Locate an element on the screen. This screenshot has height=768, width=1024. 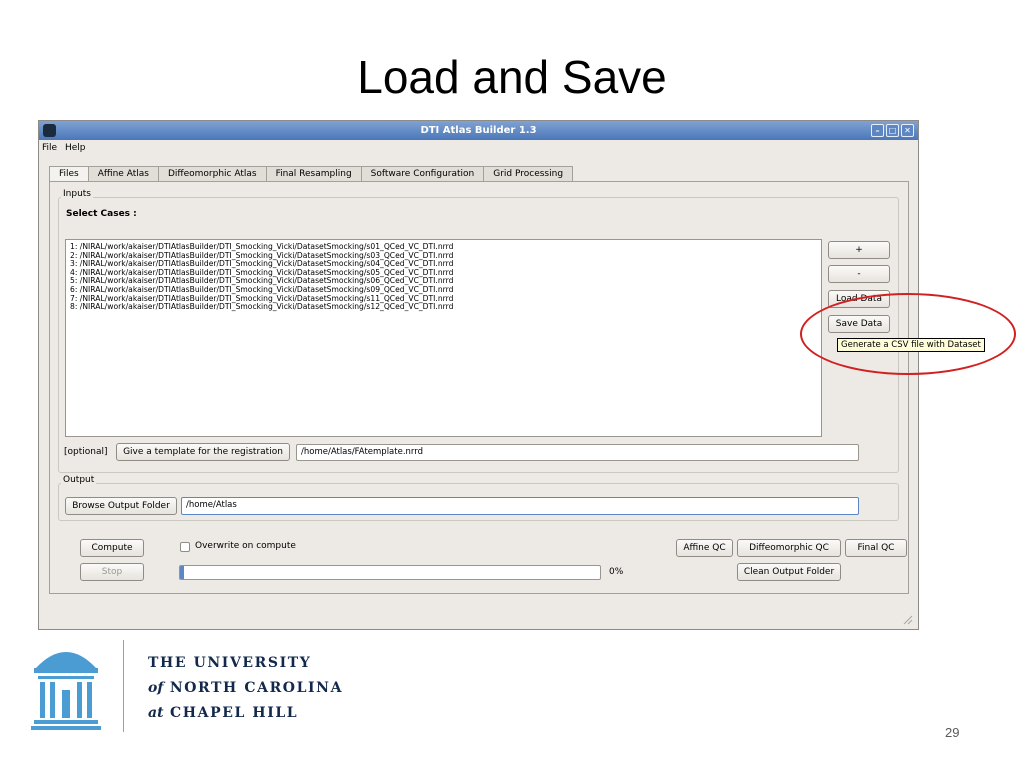
progress-start-marker is located at coordinates (182, 572).